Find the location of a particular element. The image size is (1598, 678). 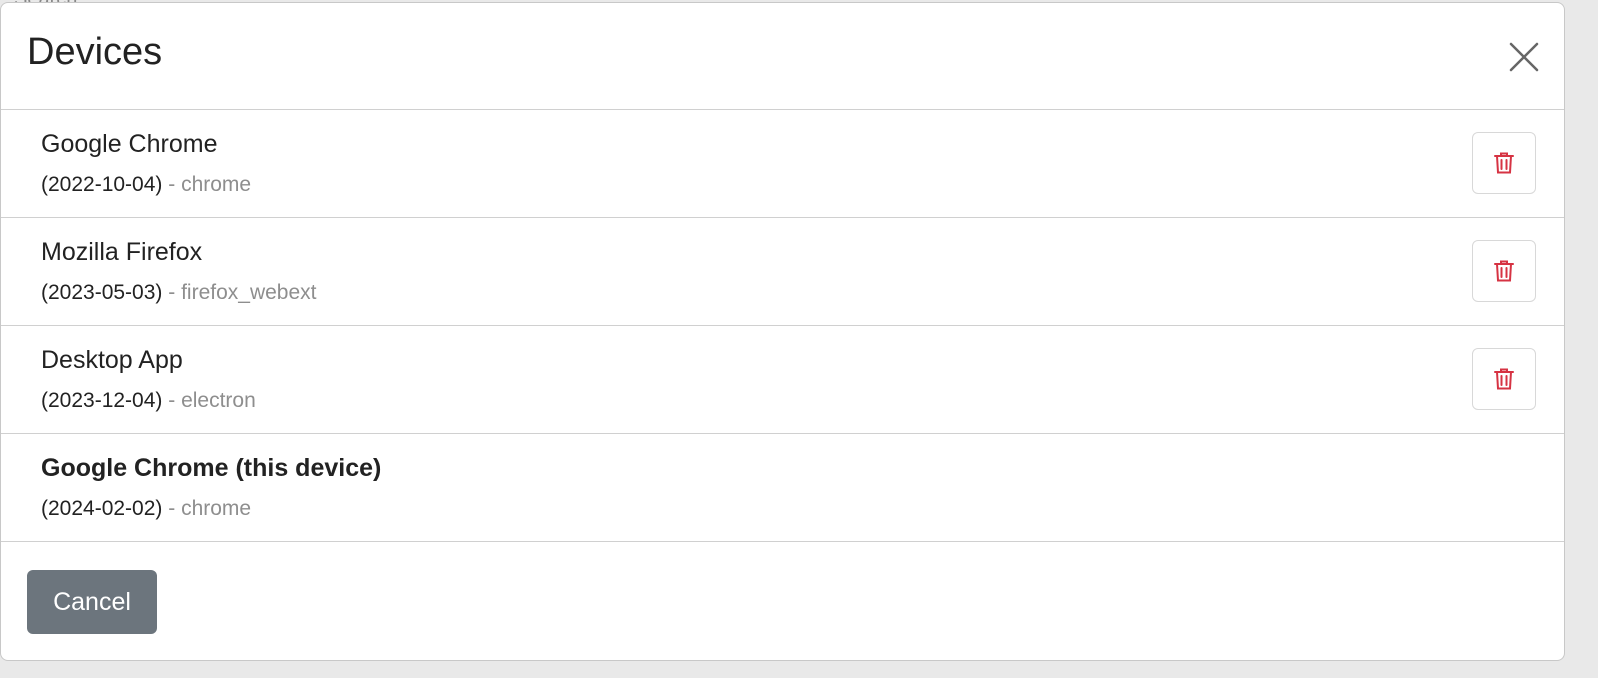

close-icon is located at coordinates (1524, 57).